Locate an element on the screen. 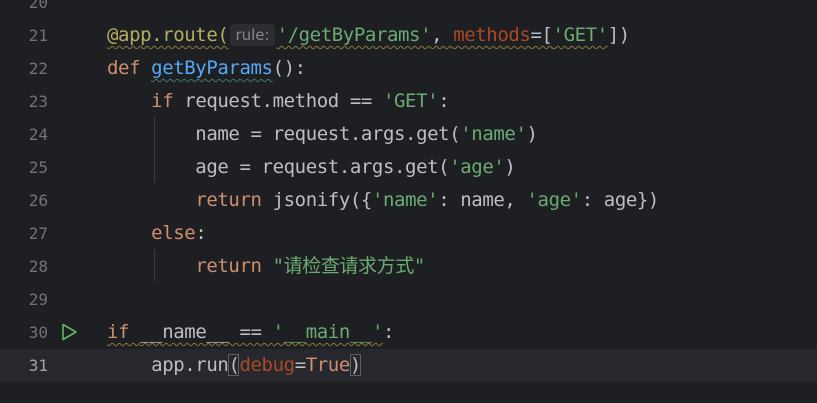  code-token: (): is located at coordinates (289, 68).